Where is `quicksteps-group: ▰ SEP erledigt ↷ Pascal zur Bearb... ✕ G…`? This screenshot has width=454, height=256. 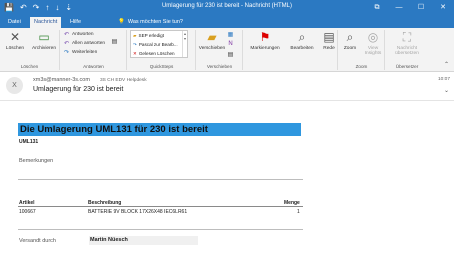
quicksteps-group: ▰ SEP erledigt ↷ Pascal zur Bearb... ✕ G… is located at coordinates (162, 50).